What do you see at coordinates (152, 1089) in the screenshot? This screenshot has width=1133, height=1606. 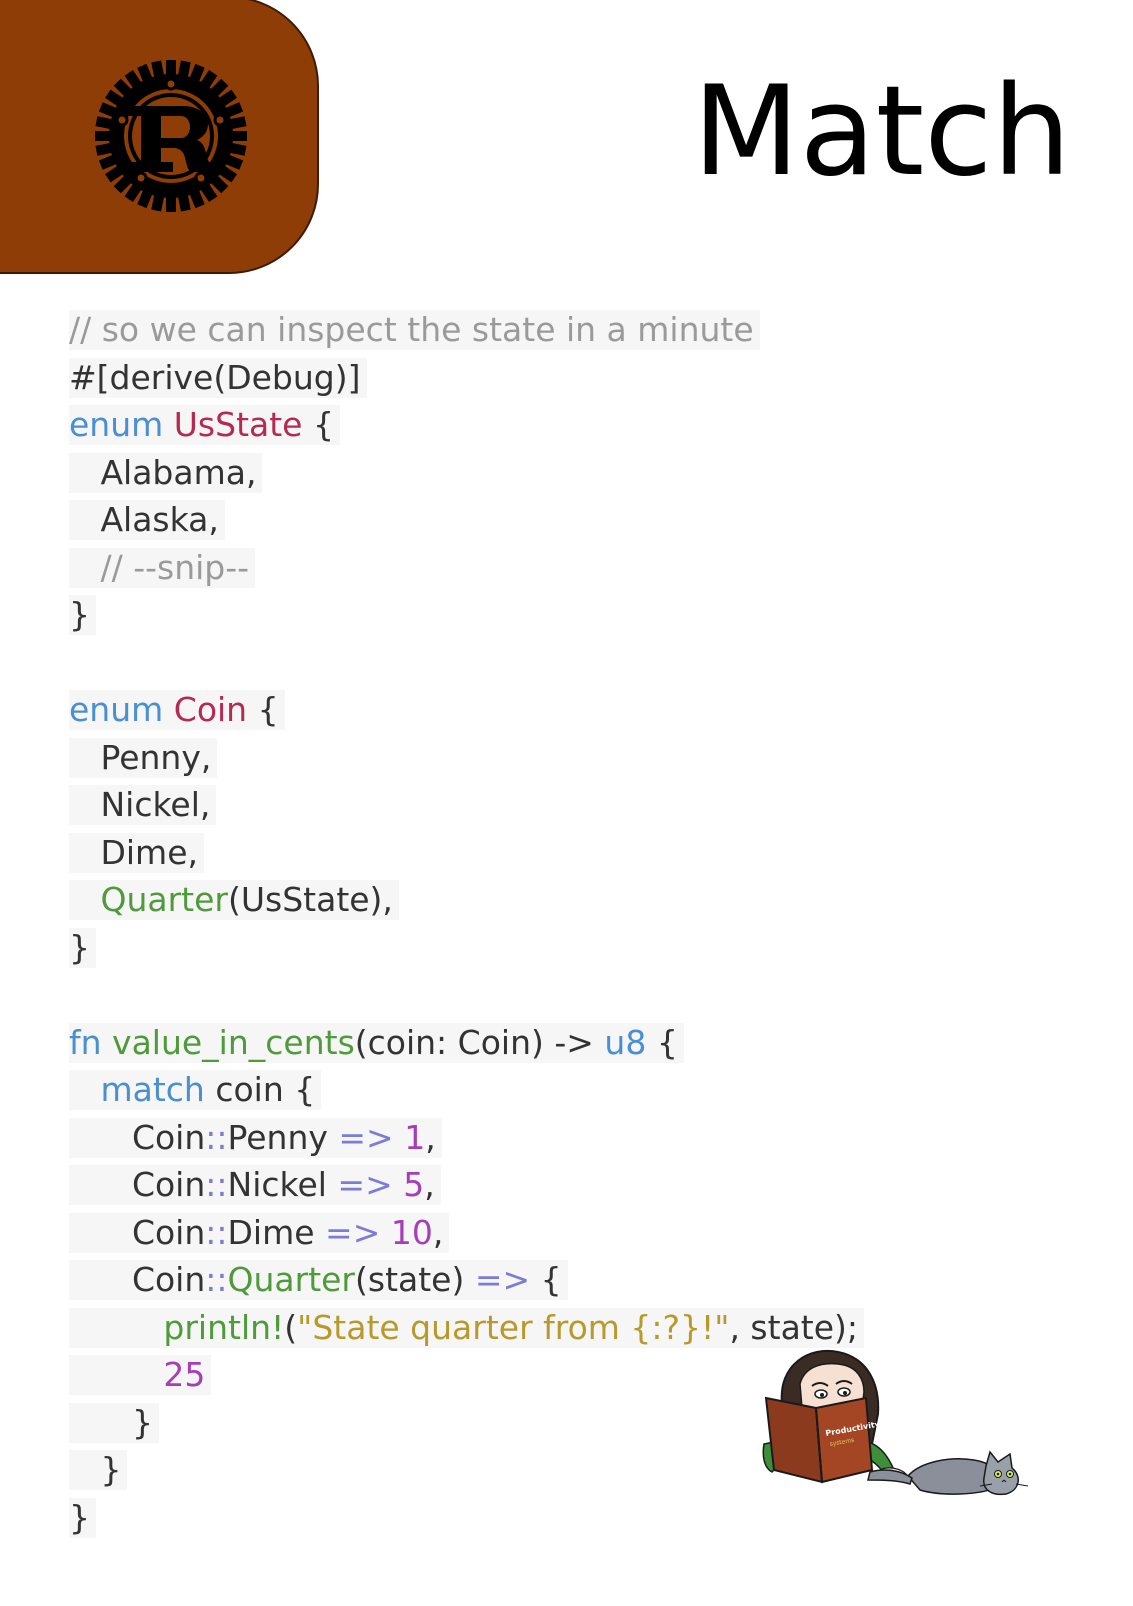 I see `code-token: match` at bounding box center [152, 1089].